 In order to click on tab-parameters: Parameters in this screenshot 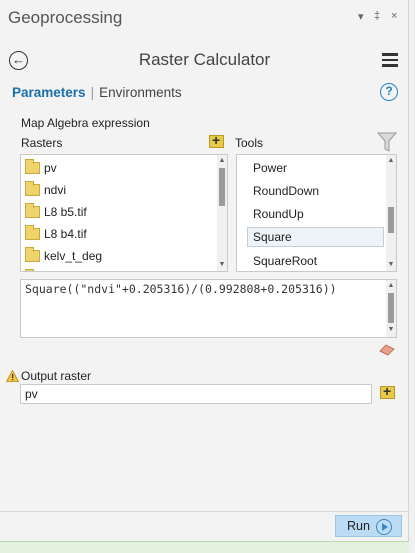, I will do `click(49, 92)`.